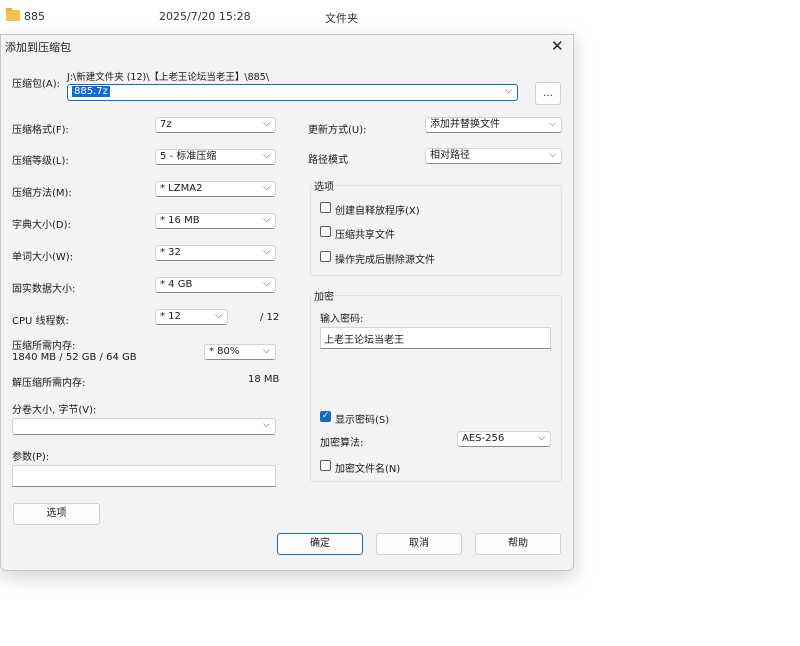  Describe the element at coordinates (493, 156) in the screenshot. I see `pathmode-select: 相对路径 ⌵` at that location.